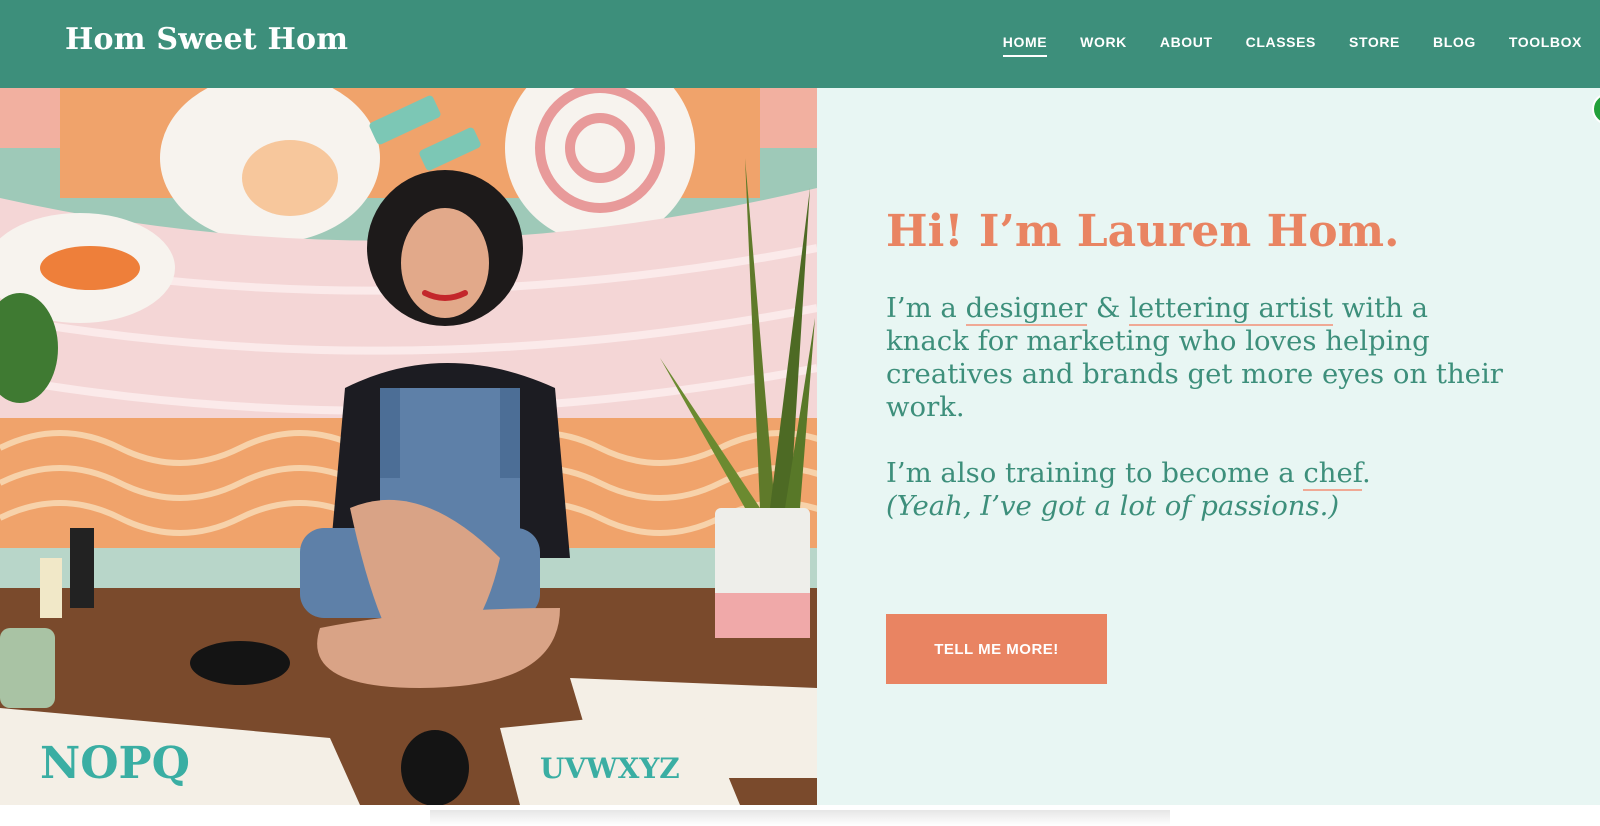 Image resolution: width=1600 pixels, height=826 pixels. What do you see at coordinates (1332, 474) in the screenshot?
I see `chef-link: chef` at bounding box center [1332, 474].